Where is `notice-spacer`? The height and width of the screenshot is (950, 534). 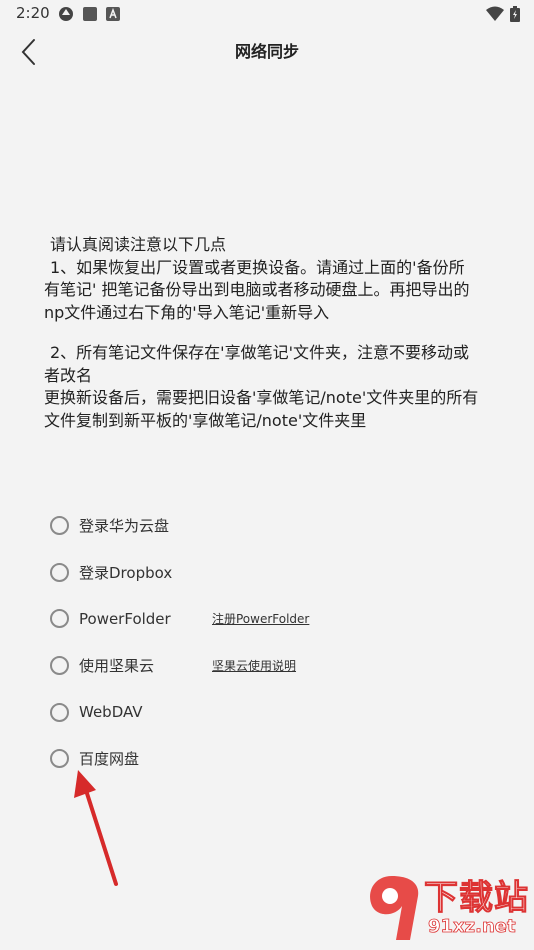 notice-spacer is located at coordinates (275, 333).